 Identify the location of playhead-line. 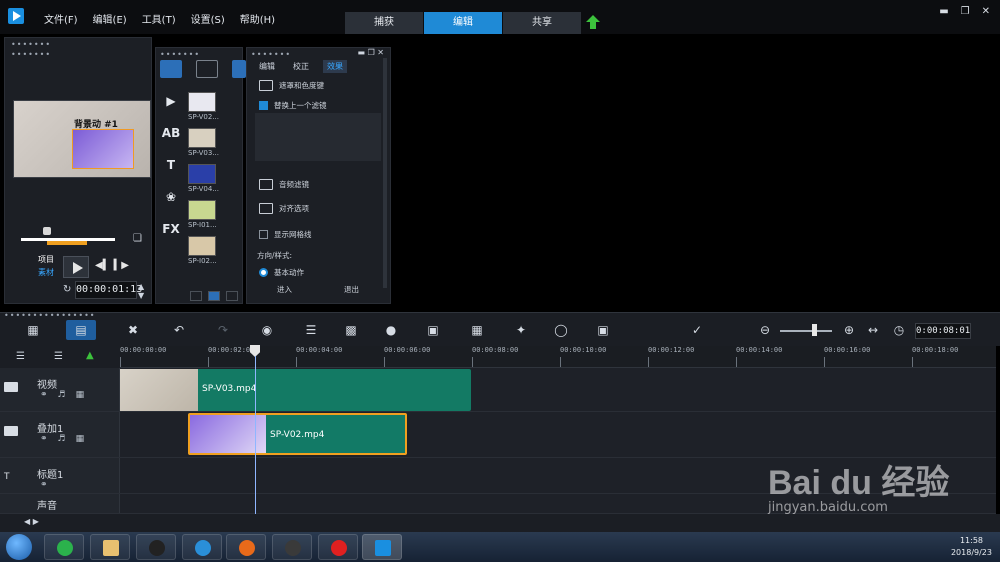
(255, 435).